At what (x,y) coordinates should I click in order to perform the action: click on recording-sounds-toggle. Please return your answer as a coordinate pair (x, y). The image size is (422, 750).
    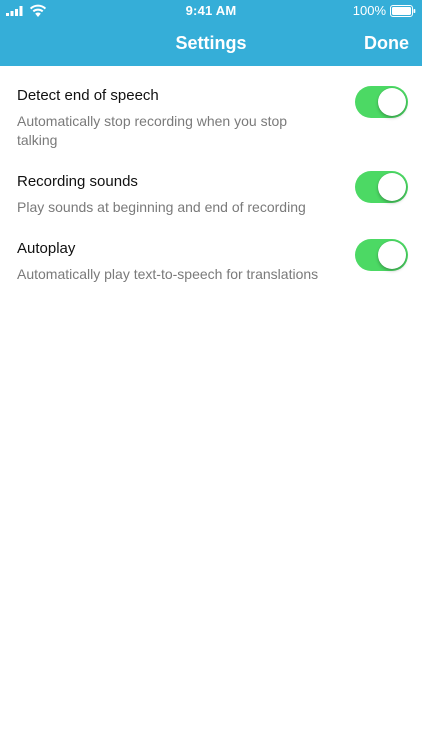
    Looking at the image, I should click on (381, 187).